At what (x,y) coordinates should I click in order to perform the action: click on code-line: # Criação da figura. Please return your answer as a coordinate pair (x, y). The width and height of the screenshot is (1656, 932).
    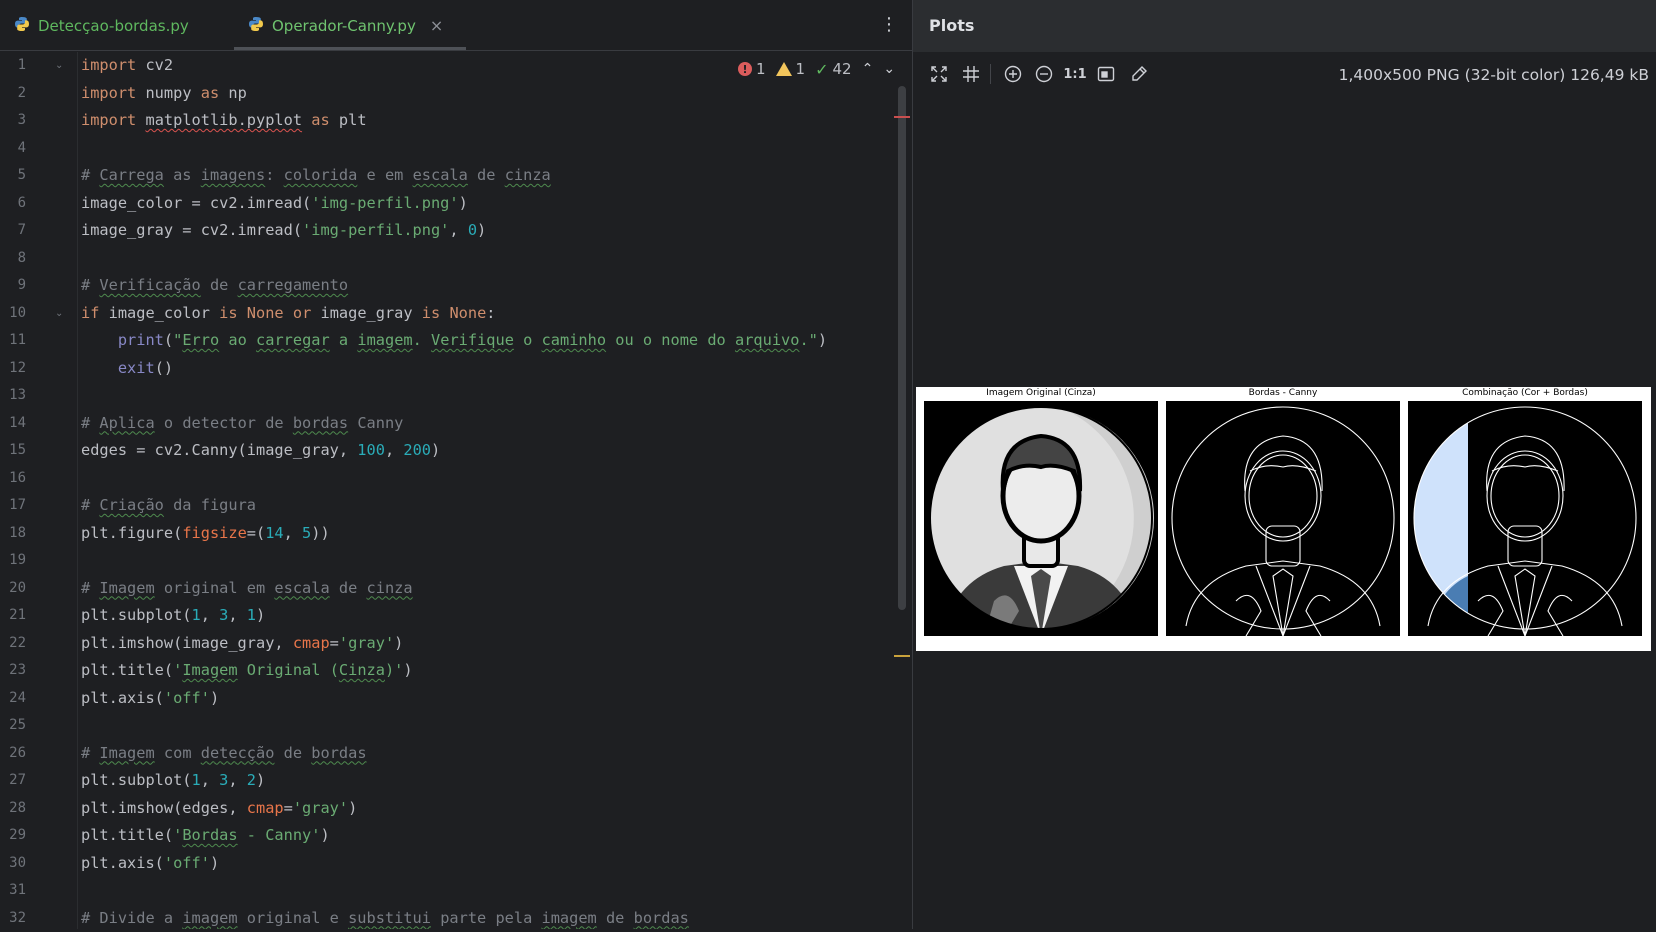
    Looking at the image, I should click on (168, 506).